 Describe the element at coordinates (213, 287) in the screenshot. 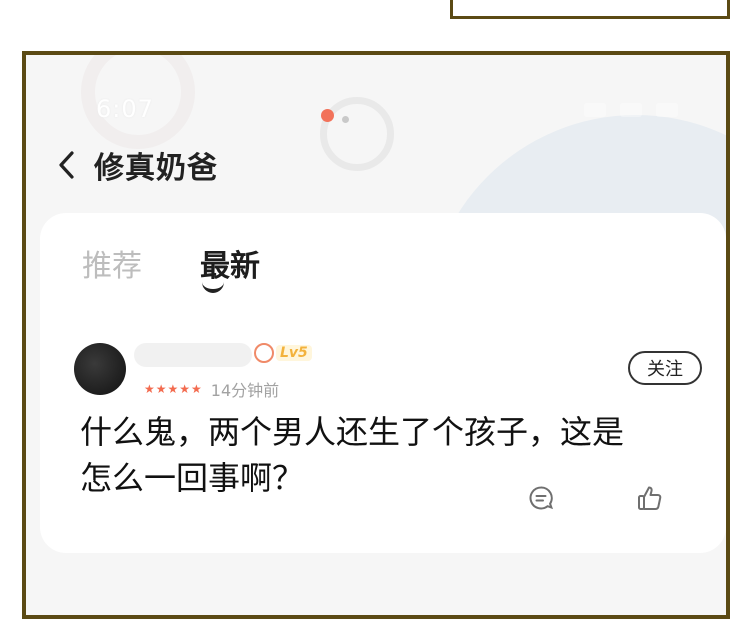

I see `active-tab-indicator` at that location.